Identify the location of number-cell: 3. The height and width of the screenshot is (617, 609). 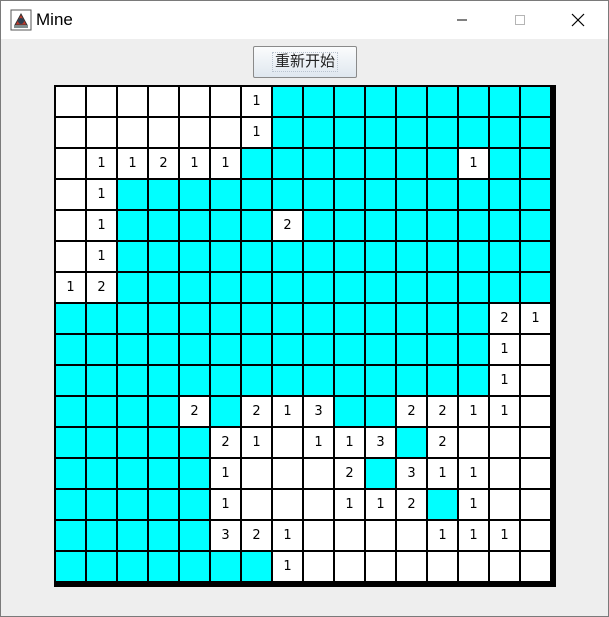
(380, 442).